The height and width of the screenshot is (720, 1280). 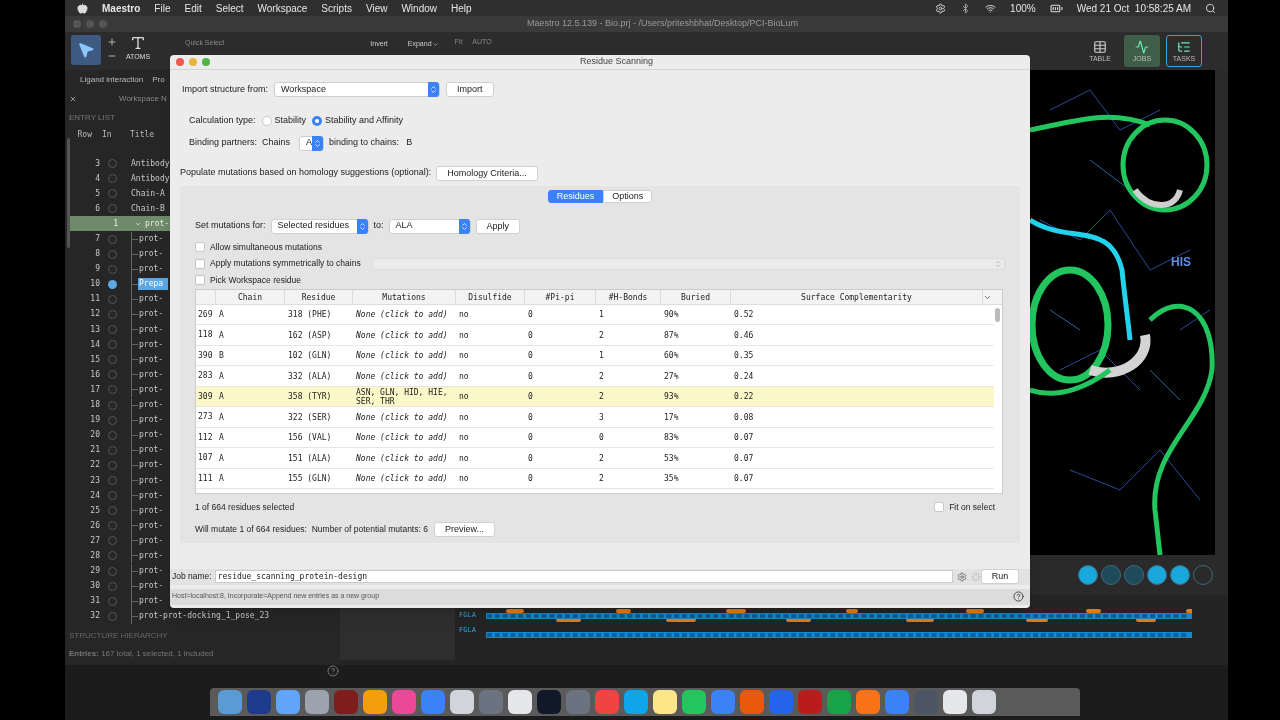 What do you see at coordinates (112, 80) in the screenshot?
I see `panel-tab: Ligand interaction` at bounding box center [112, 80].